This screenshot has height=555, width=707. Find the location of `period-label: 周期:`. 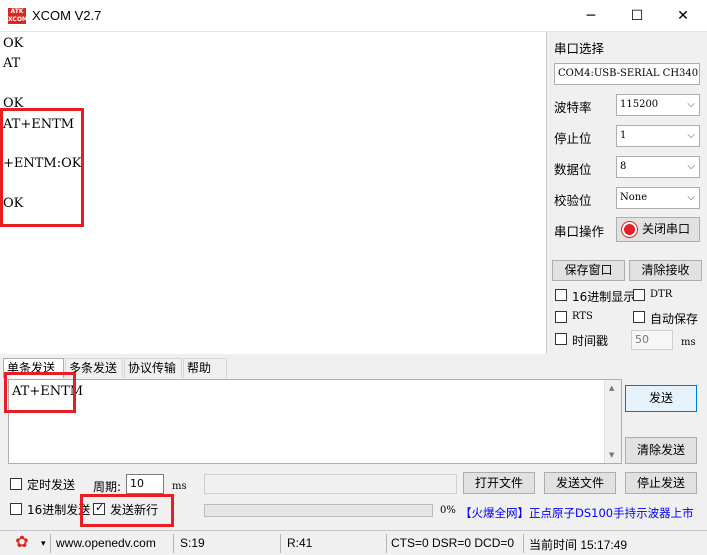

period-label: 周期: is located at coordinates (107, 487).